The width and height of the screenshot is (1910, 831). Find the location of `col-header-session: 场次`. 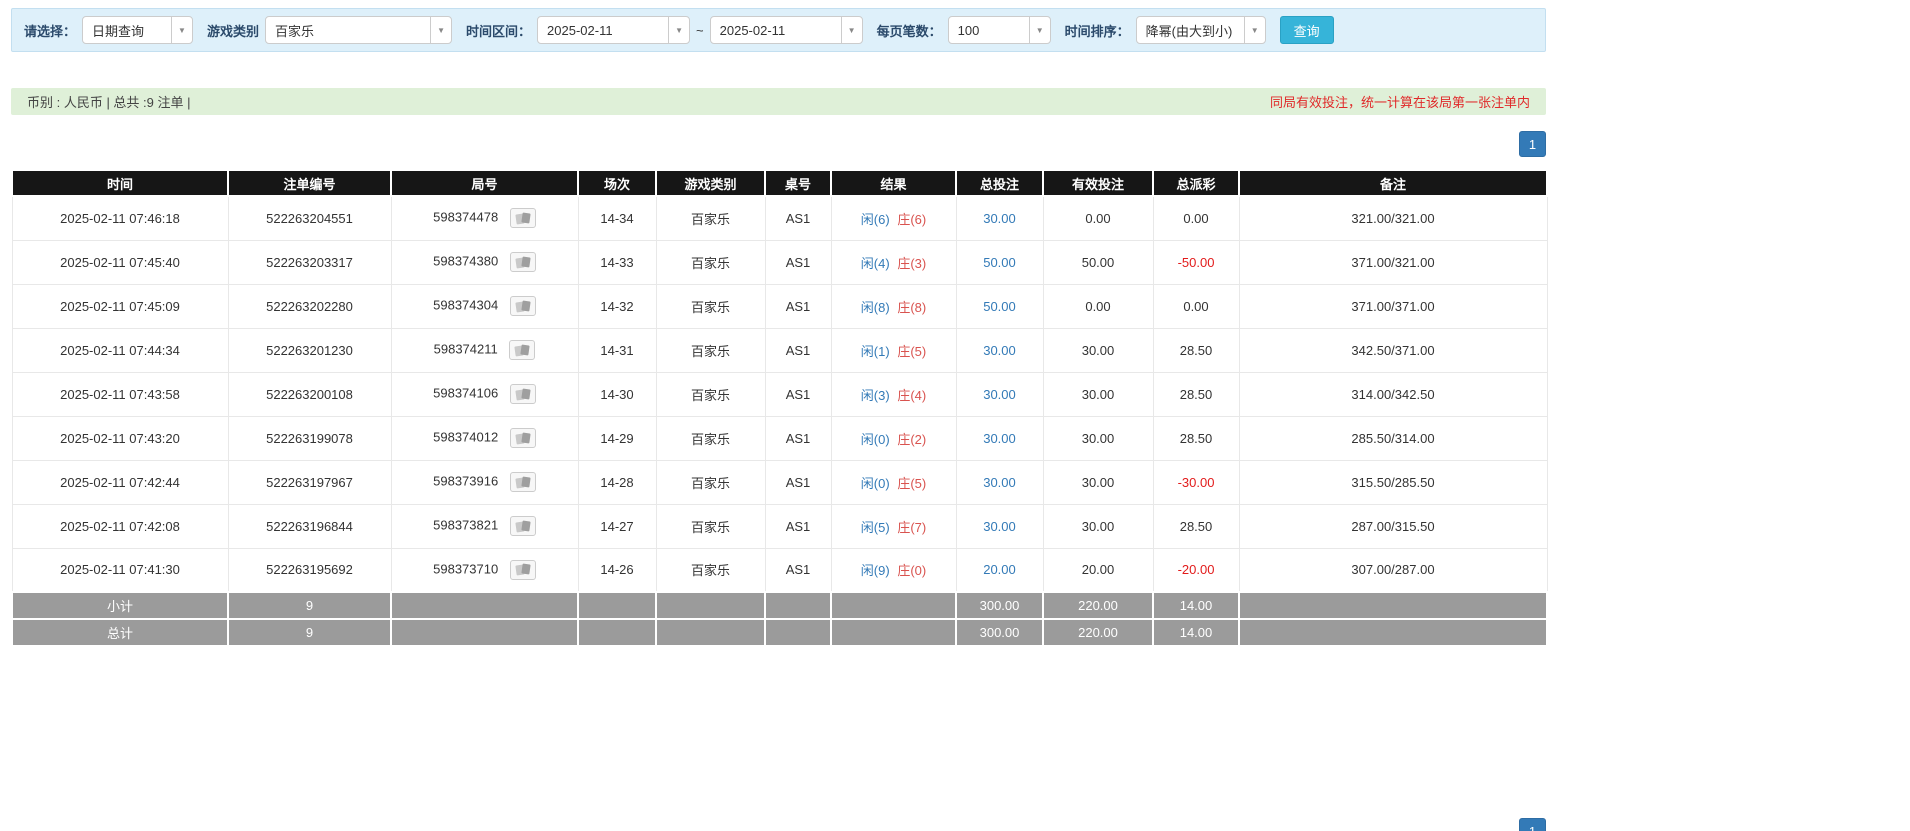

col-header-session: 场次 is located at coordinates (617, 183).